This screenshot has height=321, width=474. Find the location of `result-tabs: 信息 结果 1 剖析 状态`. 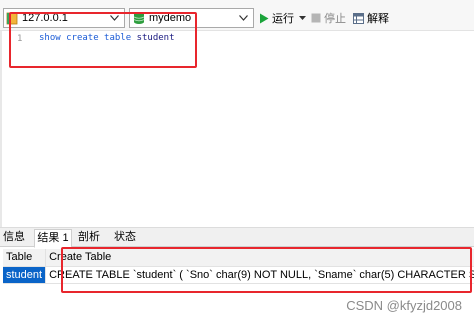

result-tabs: 信息 结果 1 剖析 状态 is located at coordinates (237, 237).